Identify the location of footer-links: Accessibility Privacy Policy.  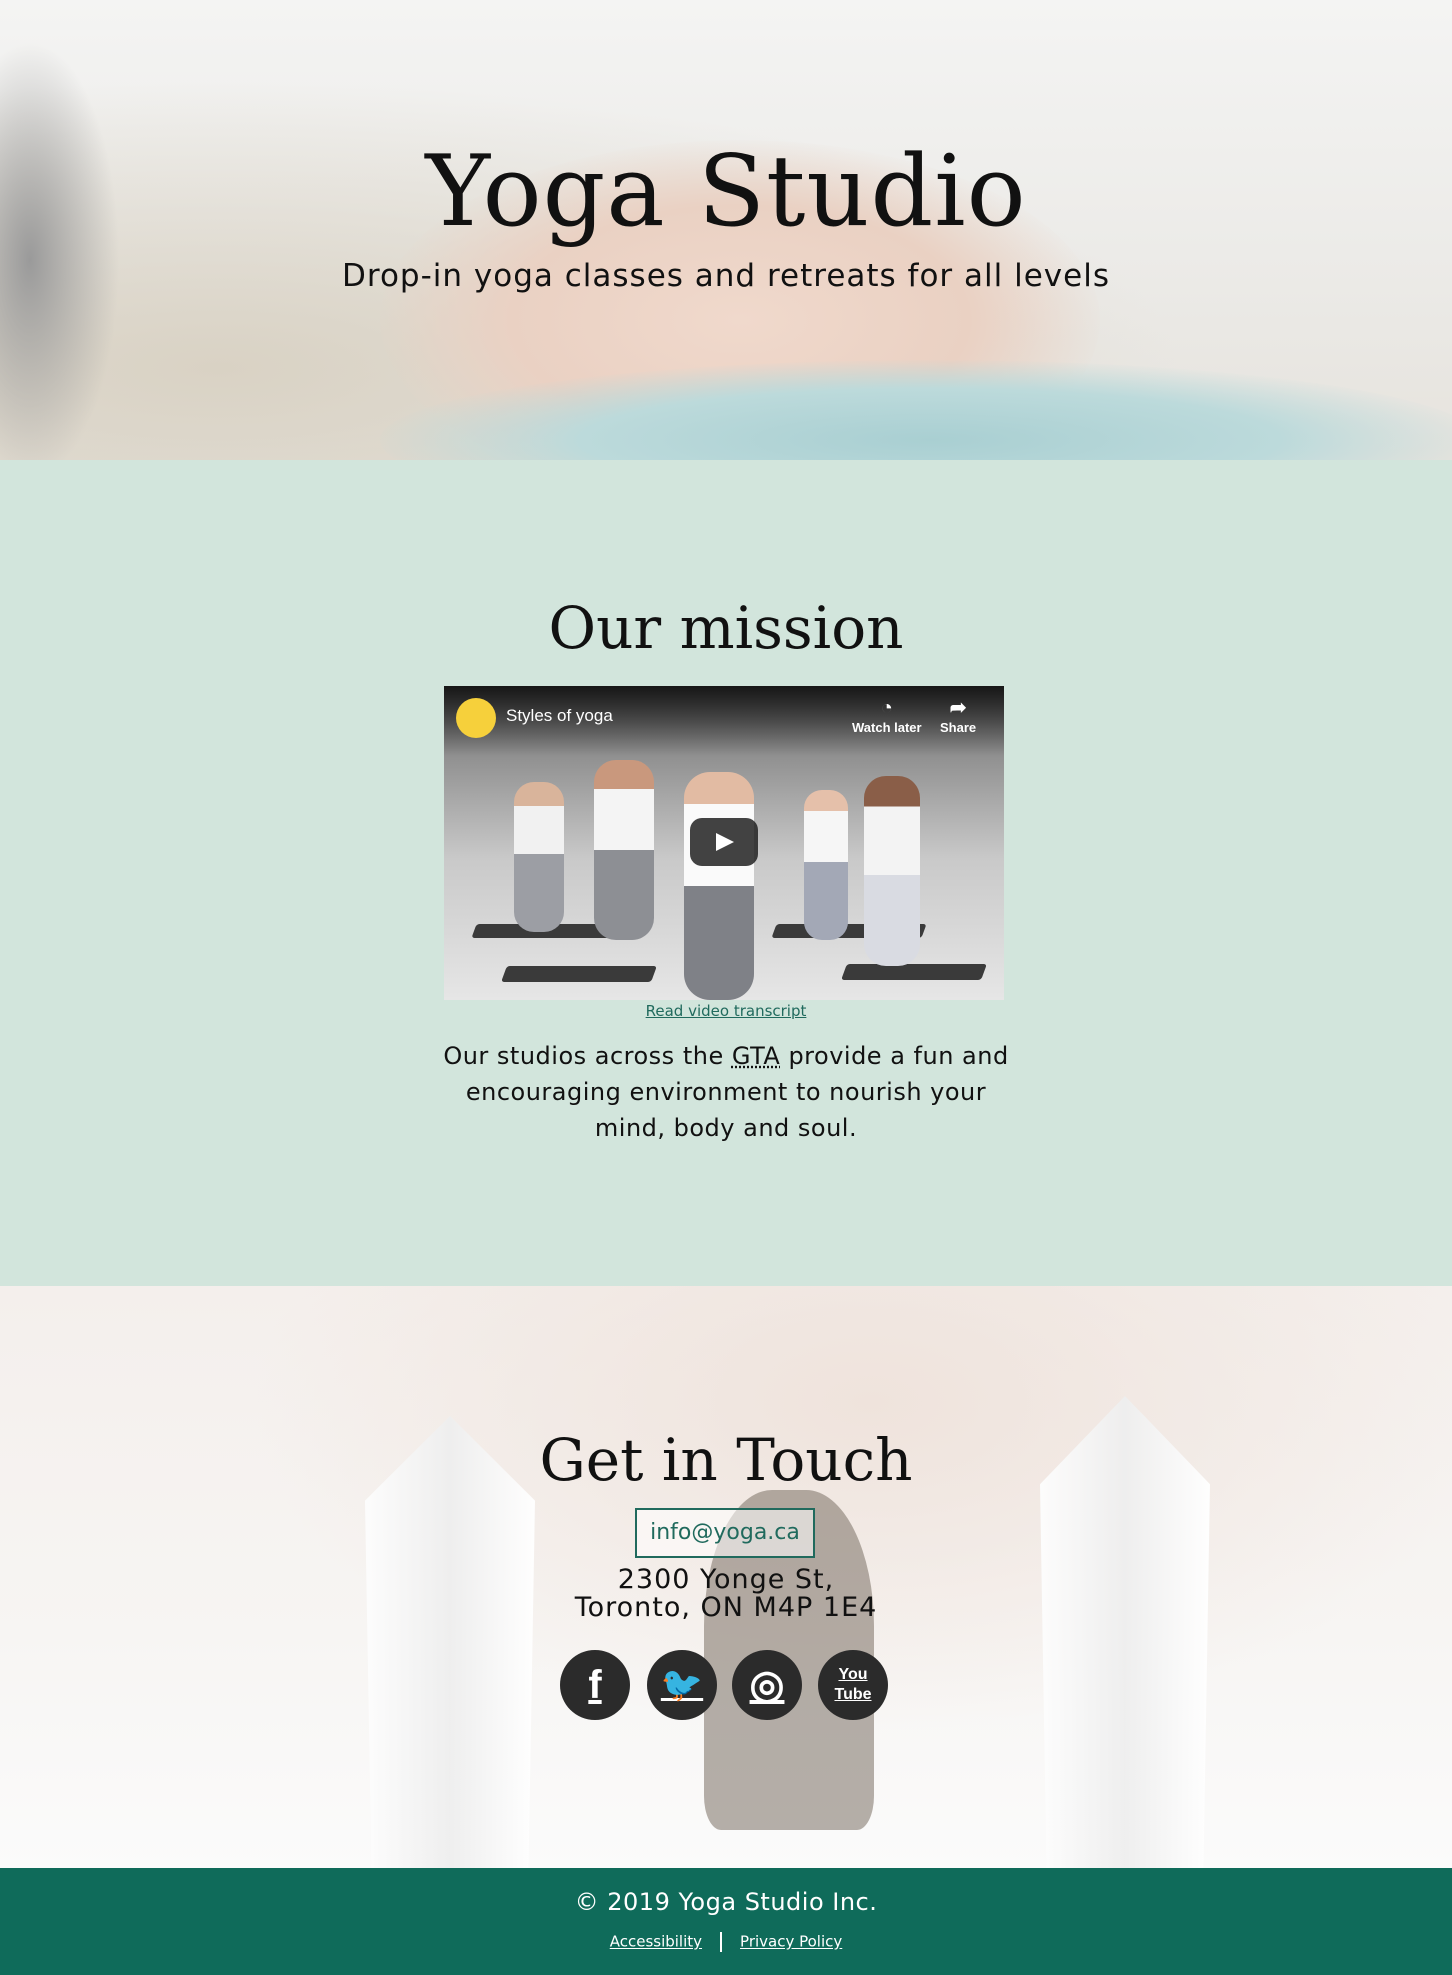
(726, 1942).